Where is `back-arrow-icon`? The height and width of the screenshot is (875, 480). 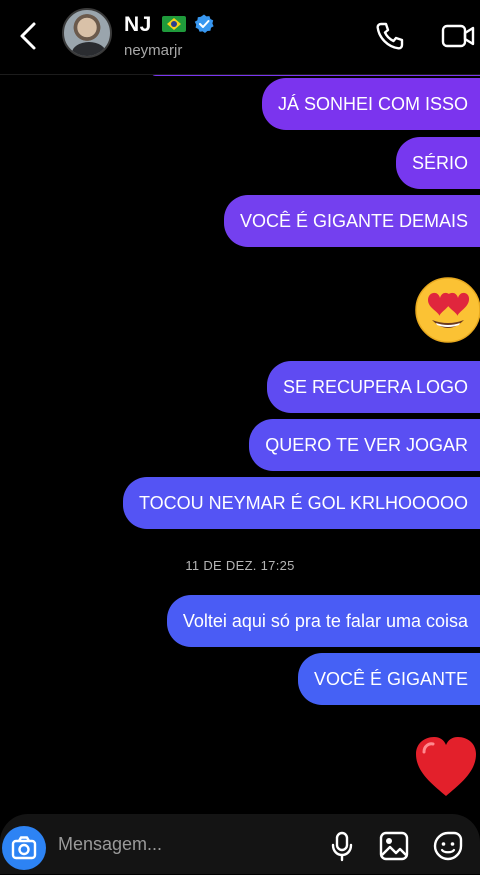
back-arrow-icon is located at coordinates (28, 36).